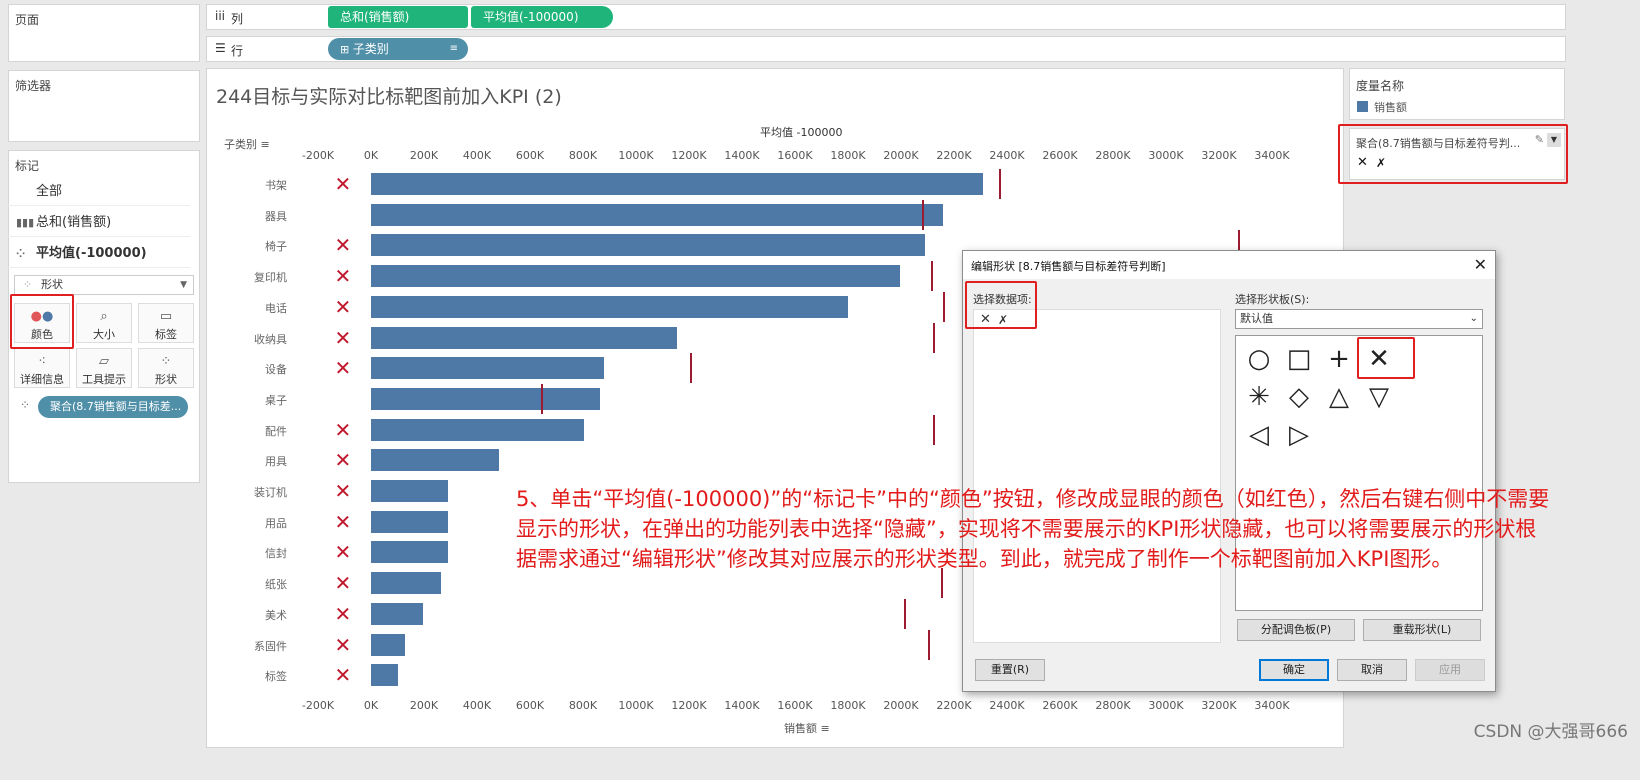 Image resolution: width=1640 pixels, height=780 pixels. Describe the element at coordinates (1166, 155) in the screenshot. I see `x-tick-label-top: 3000K` at that location.